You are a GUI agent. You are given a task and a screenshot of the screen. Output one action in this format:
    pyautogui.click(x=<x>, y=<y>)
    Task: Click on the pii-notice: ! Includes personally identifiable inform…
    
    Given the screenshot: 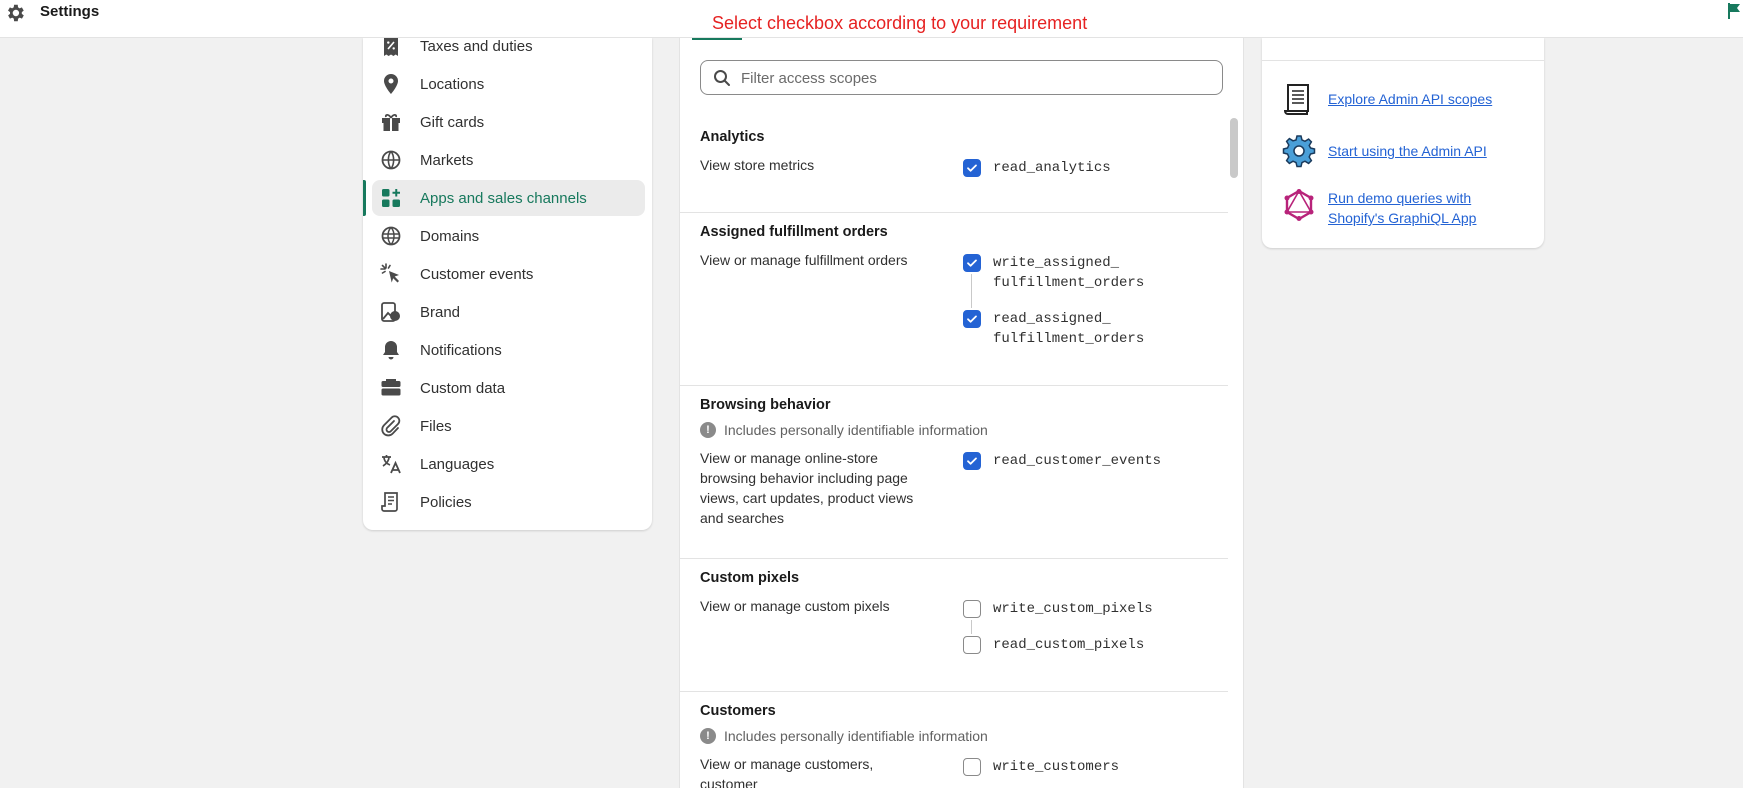 What is the action you would take?
    pyautogui.click(x=844, y=430)
    